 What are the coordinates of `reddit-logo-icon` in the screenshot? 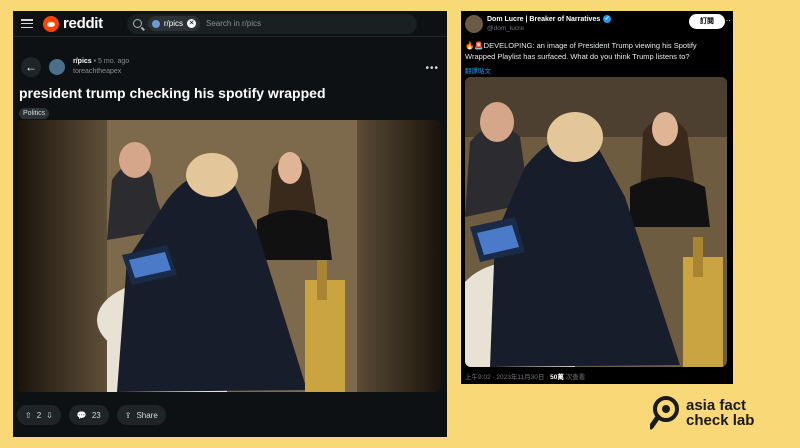 It's located at (51, 23).